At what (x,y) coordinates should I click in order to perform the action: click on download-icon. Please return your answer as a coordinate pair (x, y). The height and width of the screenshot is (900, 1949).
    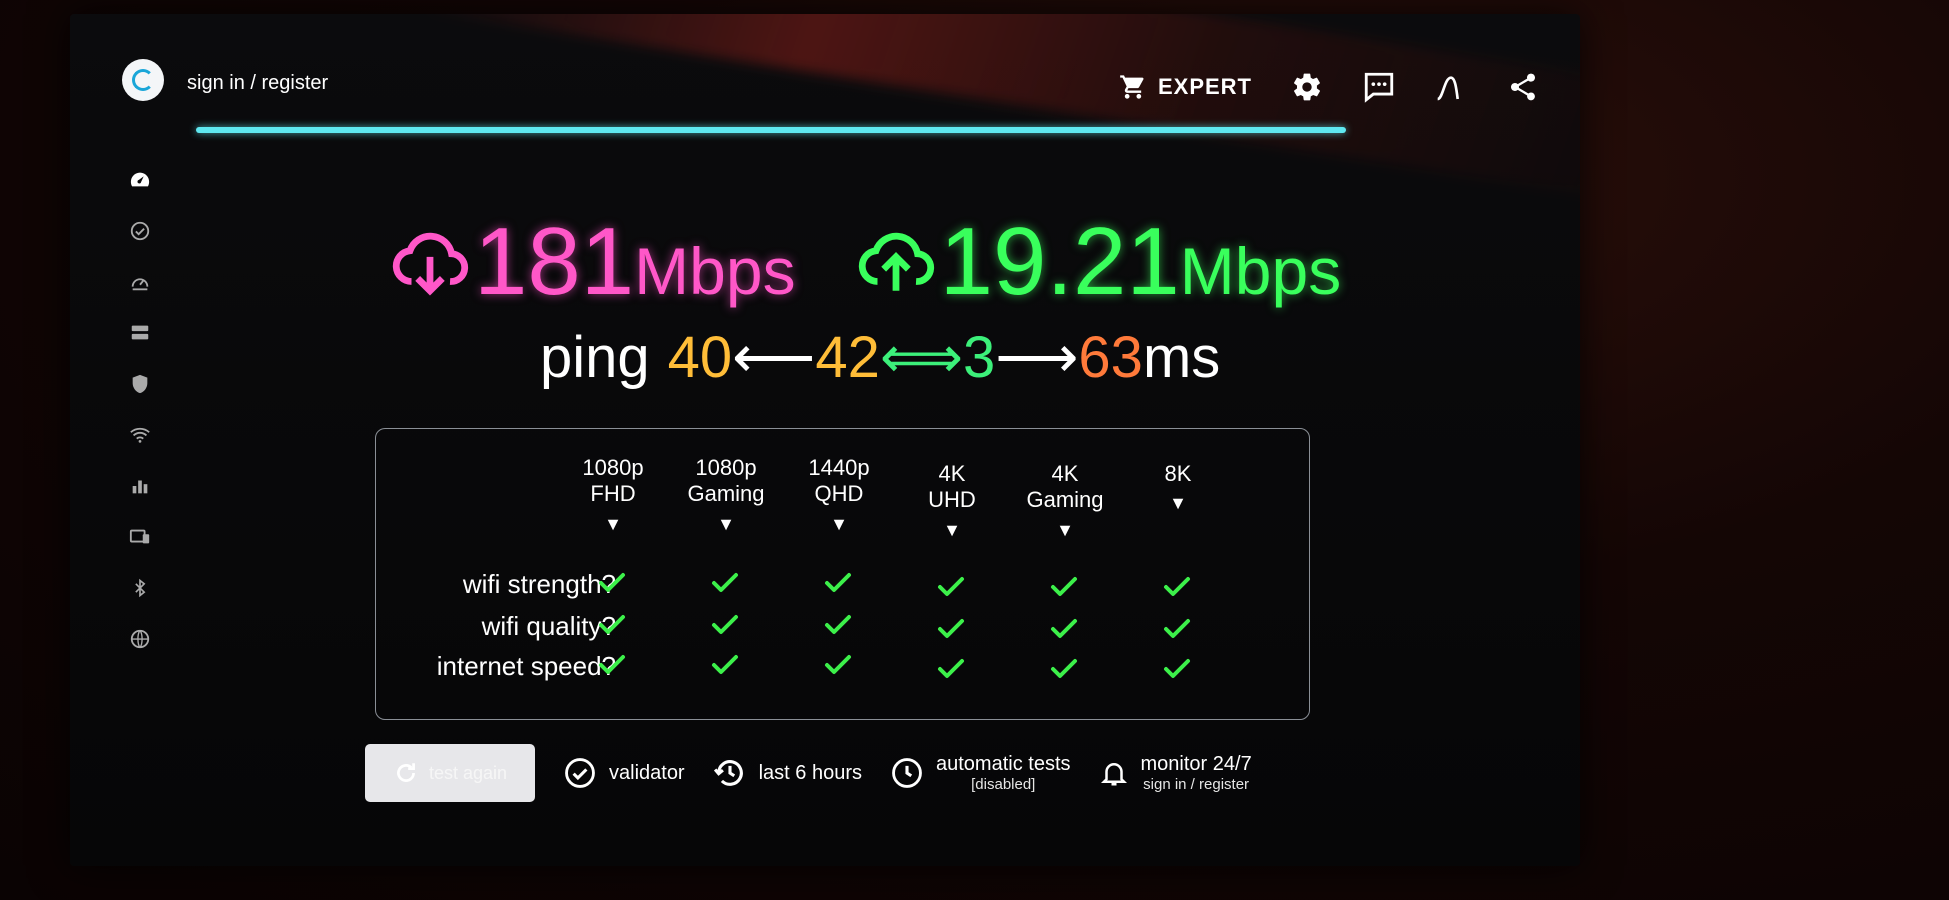
    Looking at the image, I should click on (430, 264).